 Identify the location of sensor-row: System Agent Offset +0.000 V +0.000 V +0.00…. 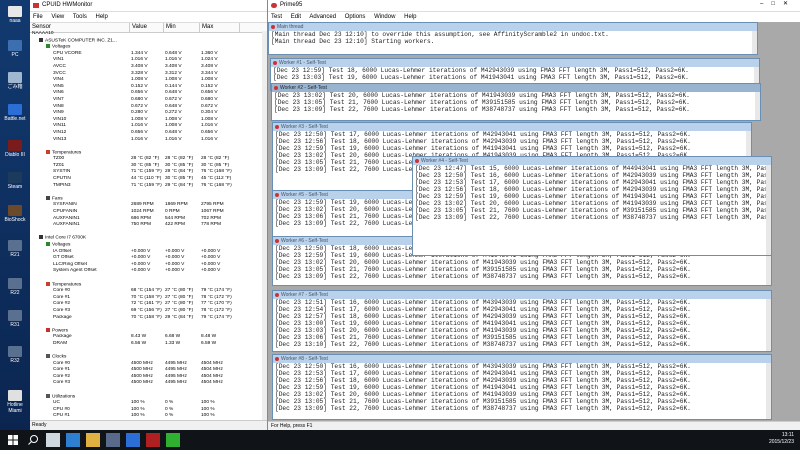
(148, 271).